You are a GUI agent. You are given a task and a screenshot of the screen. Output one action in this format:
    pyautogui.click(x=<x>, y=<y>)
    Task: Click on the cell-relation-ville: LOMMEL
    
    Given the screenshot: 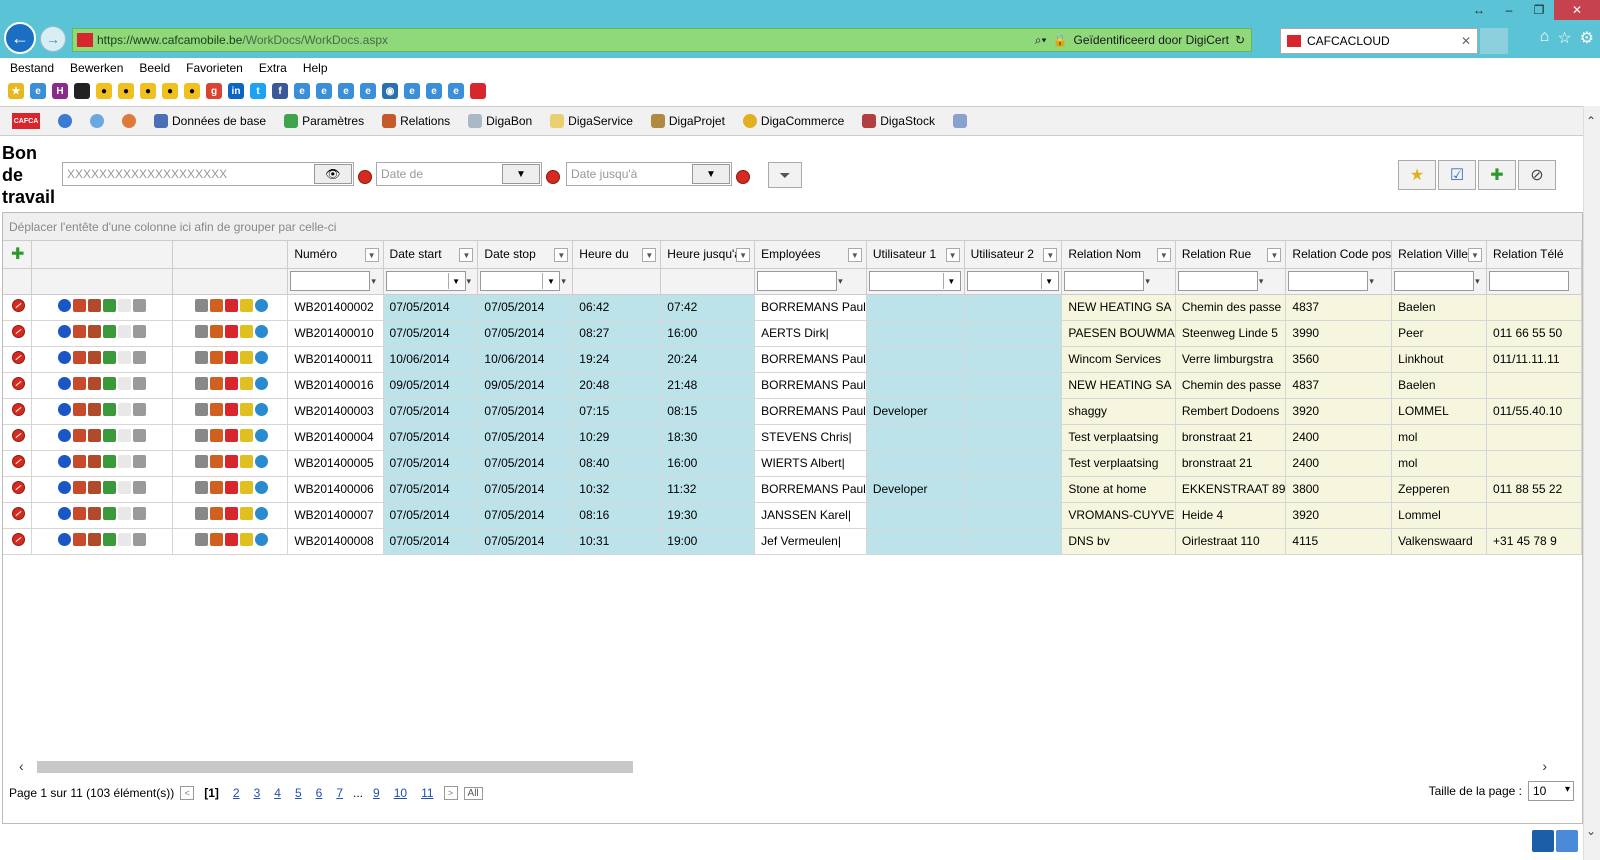 What is the action you would take?
    pyautogui.click(x=1439, y=411)
    